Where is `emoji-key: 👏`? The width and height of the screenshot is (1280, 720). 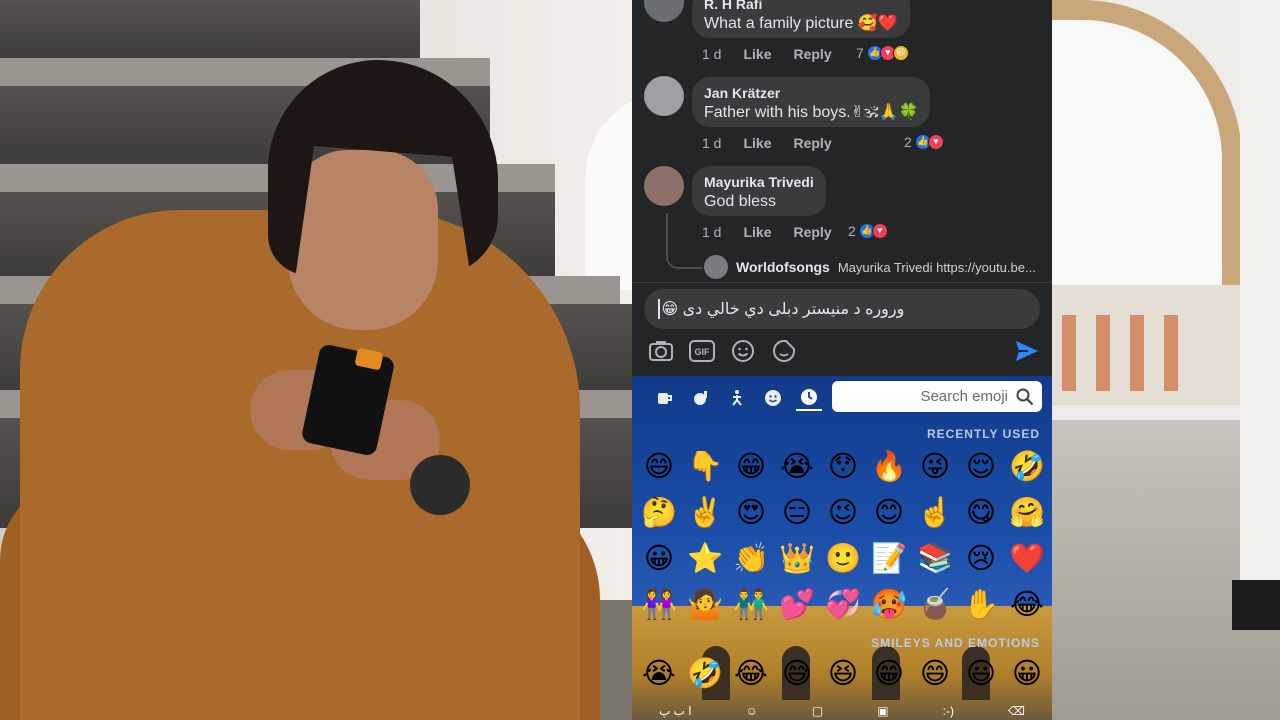 emoji-key: 👏 is located at coordinates (751, 558).